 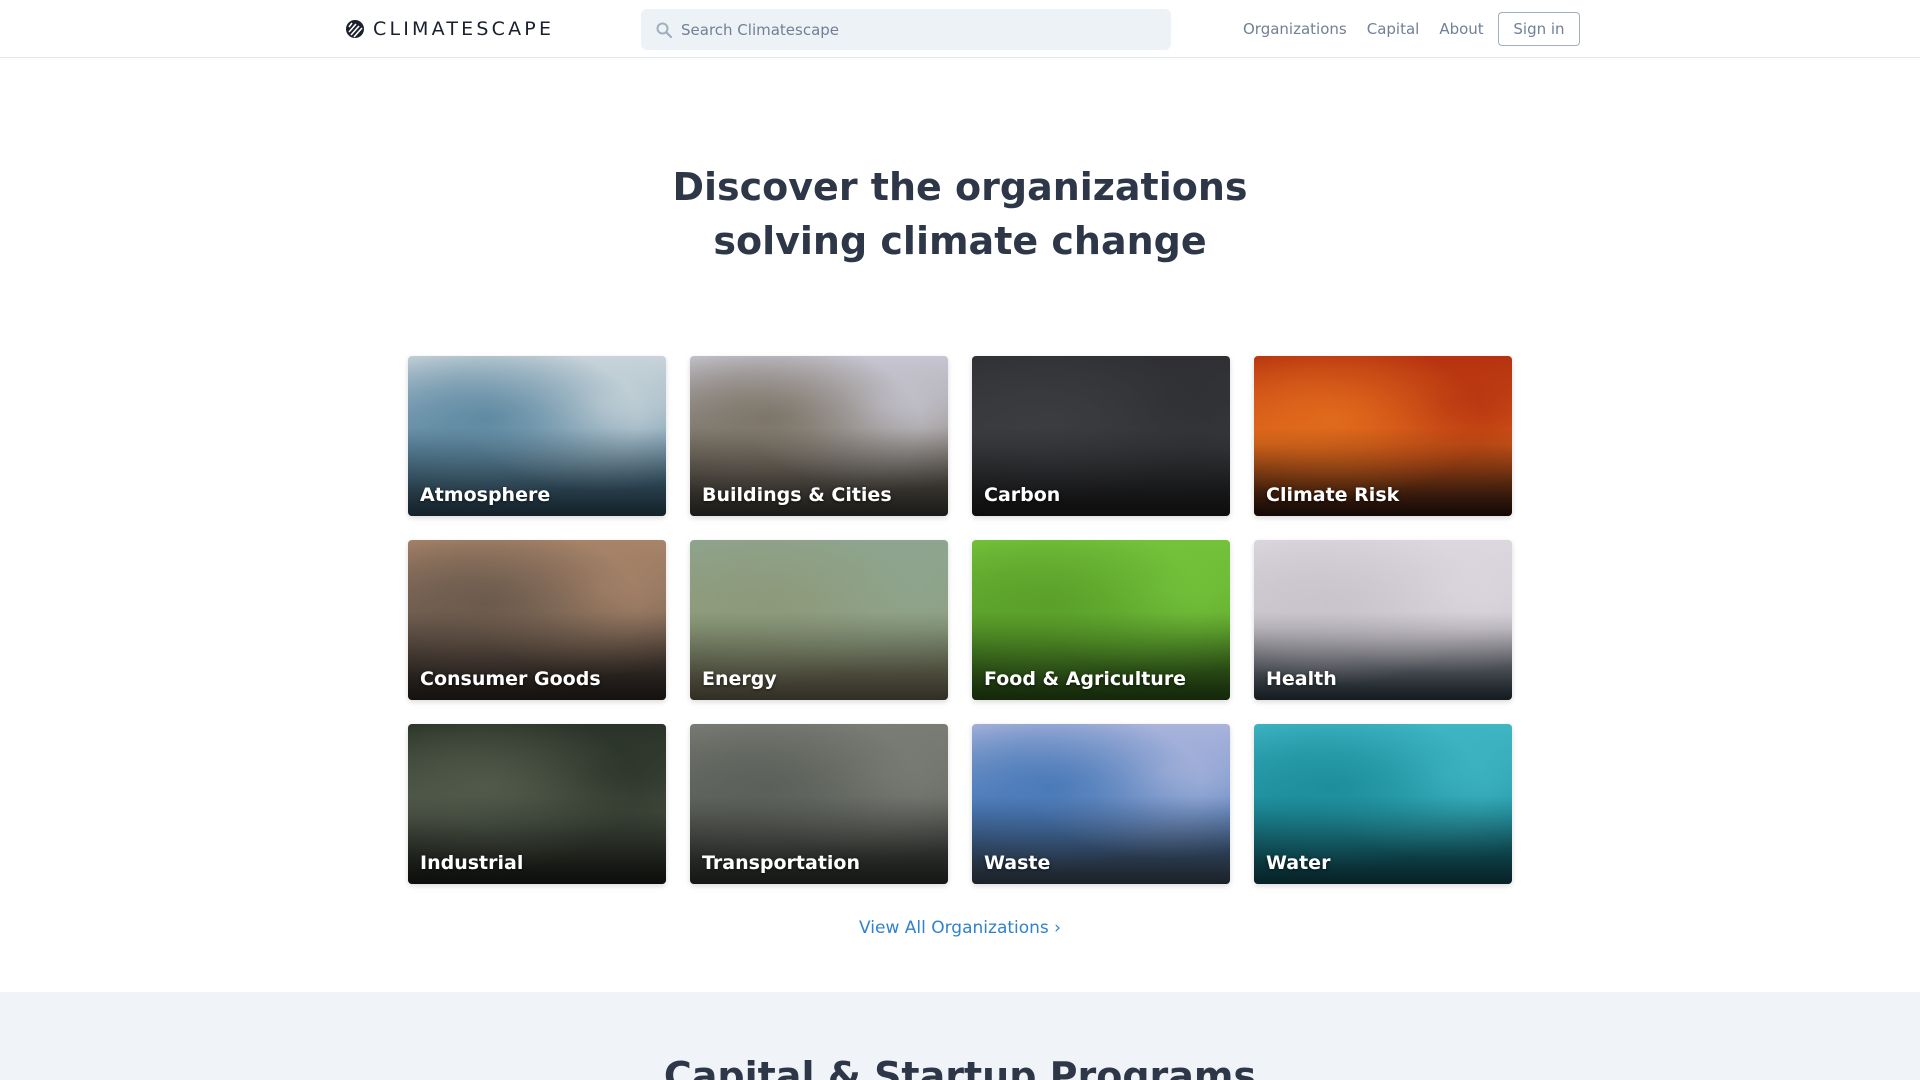 I want to click on view-all-organizations-link: View All Organizations ›, so click(x=960, y=928).